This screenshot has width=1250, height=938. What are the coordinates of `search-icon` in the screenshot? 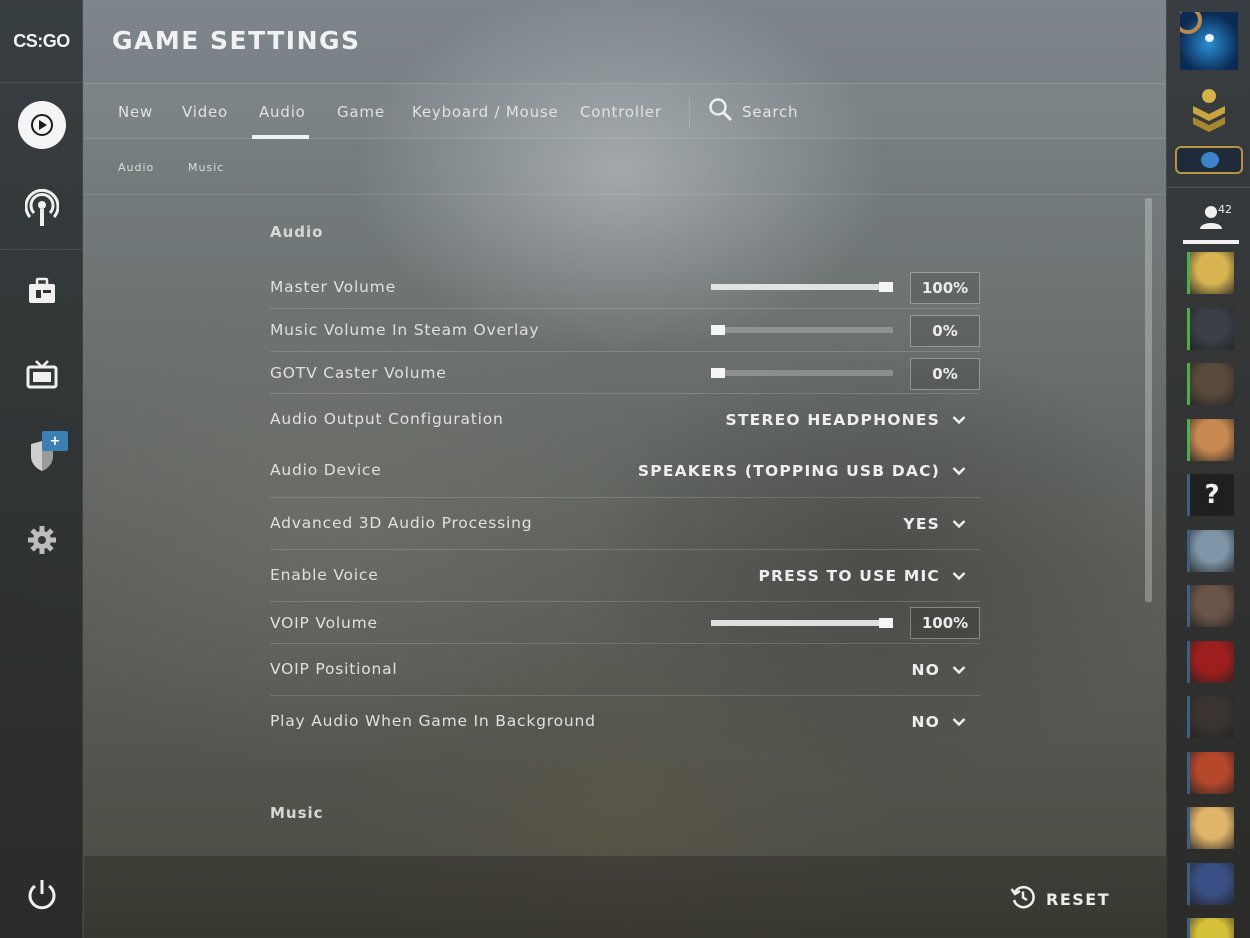 It's located at (721, 112).